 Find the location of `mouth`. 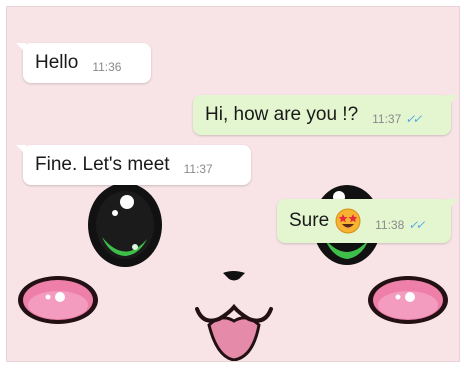

mouth is located at coordinates (234, 332).